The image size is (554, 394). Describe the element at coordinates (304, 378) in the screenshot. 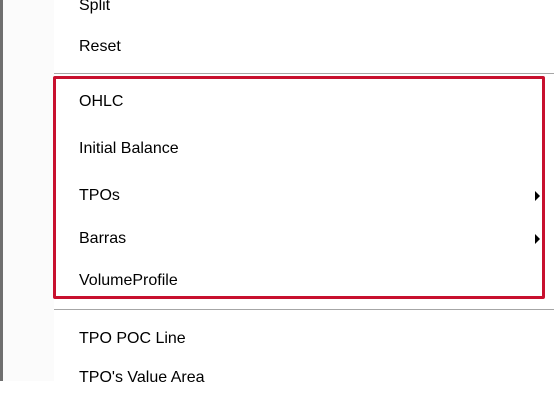

I see `menu-item-tpos-value-area: TPO's Value Area` at that location.